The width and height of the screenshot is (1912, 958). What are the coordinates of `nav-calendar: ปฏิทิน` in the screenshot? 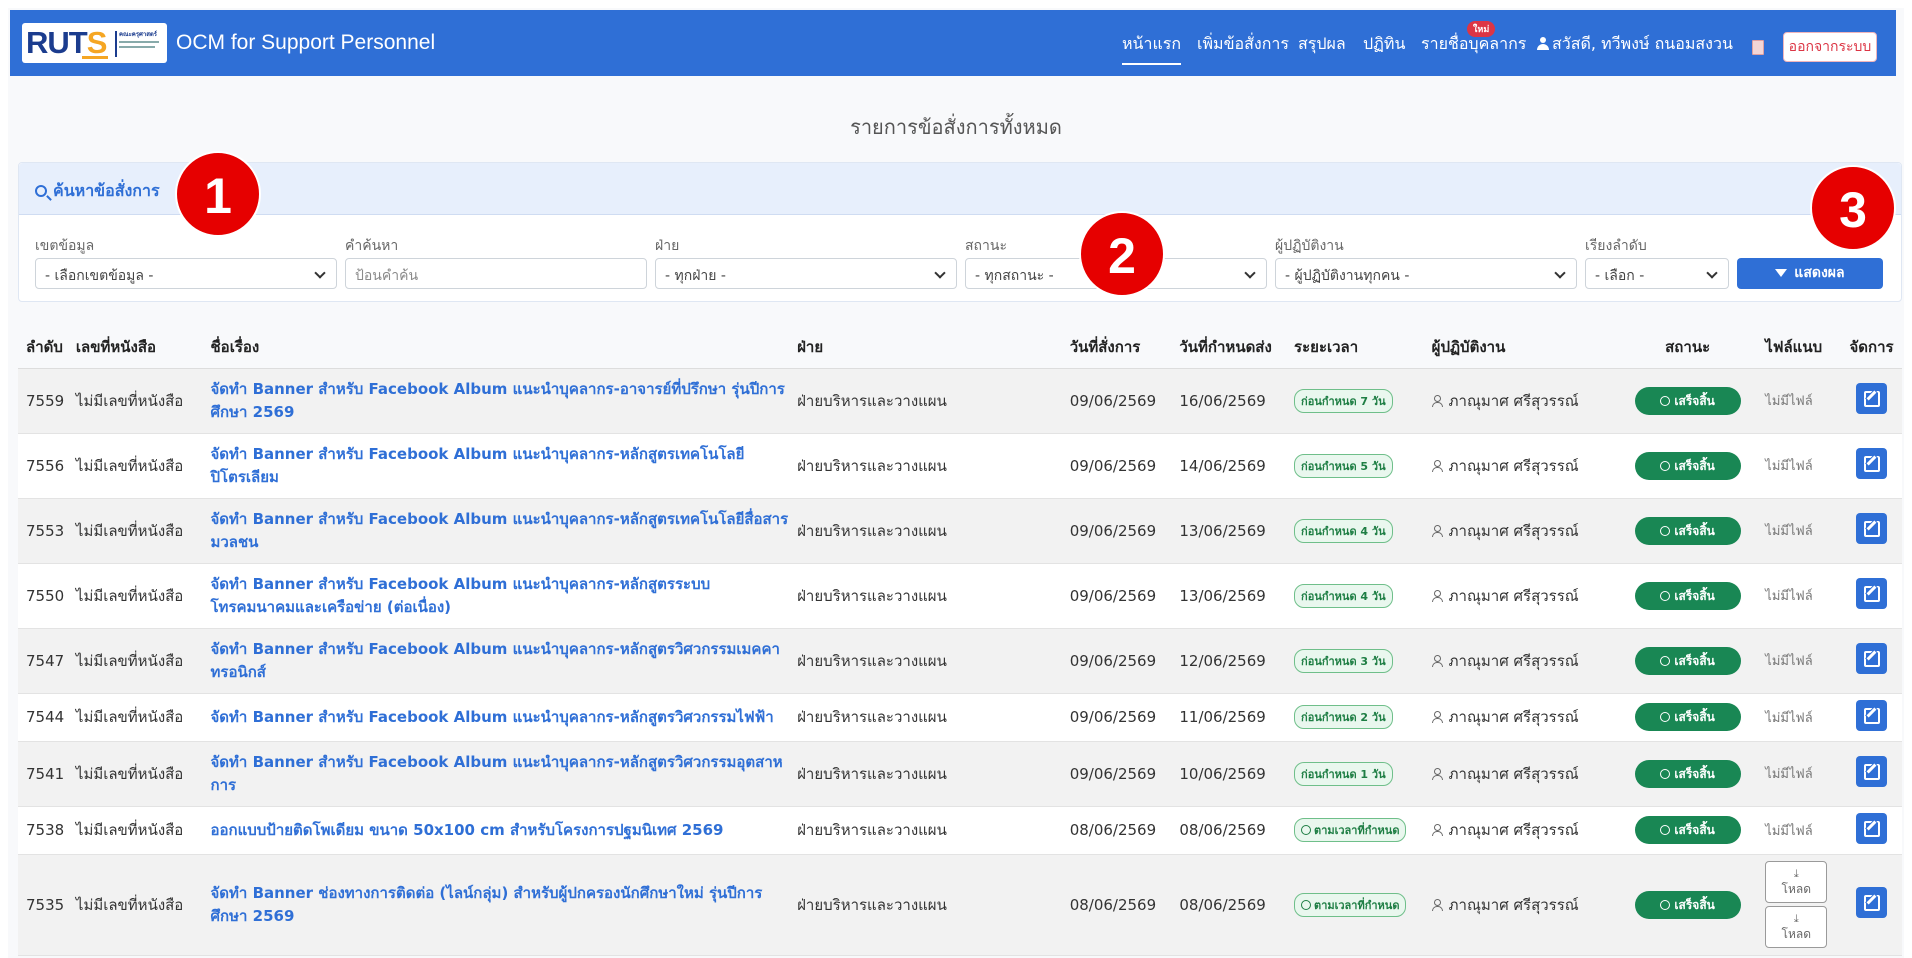 It's located at (1384, 44).